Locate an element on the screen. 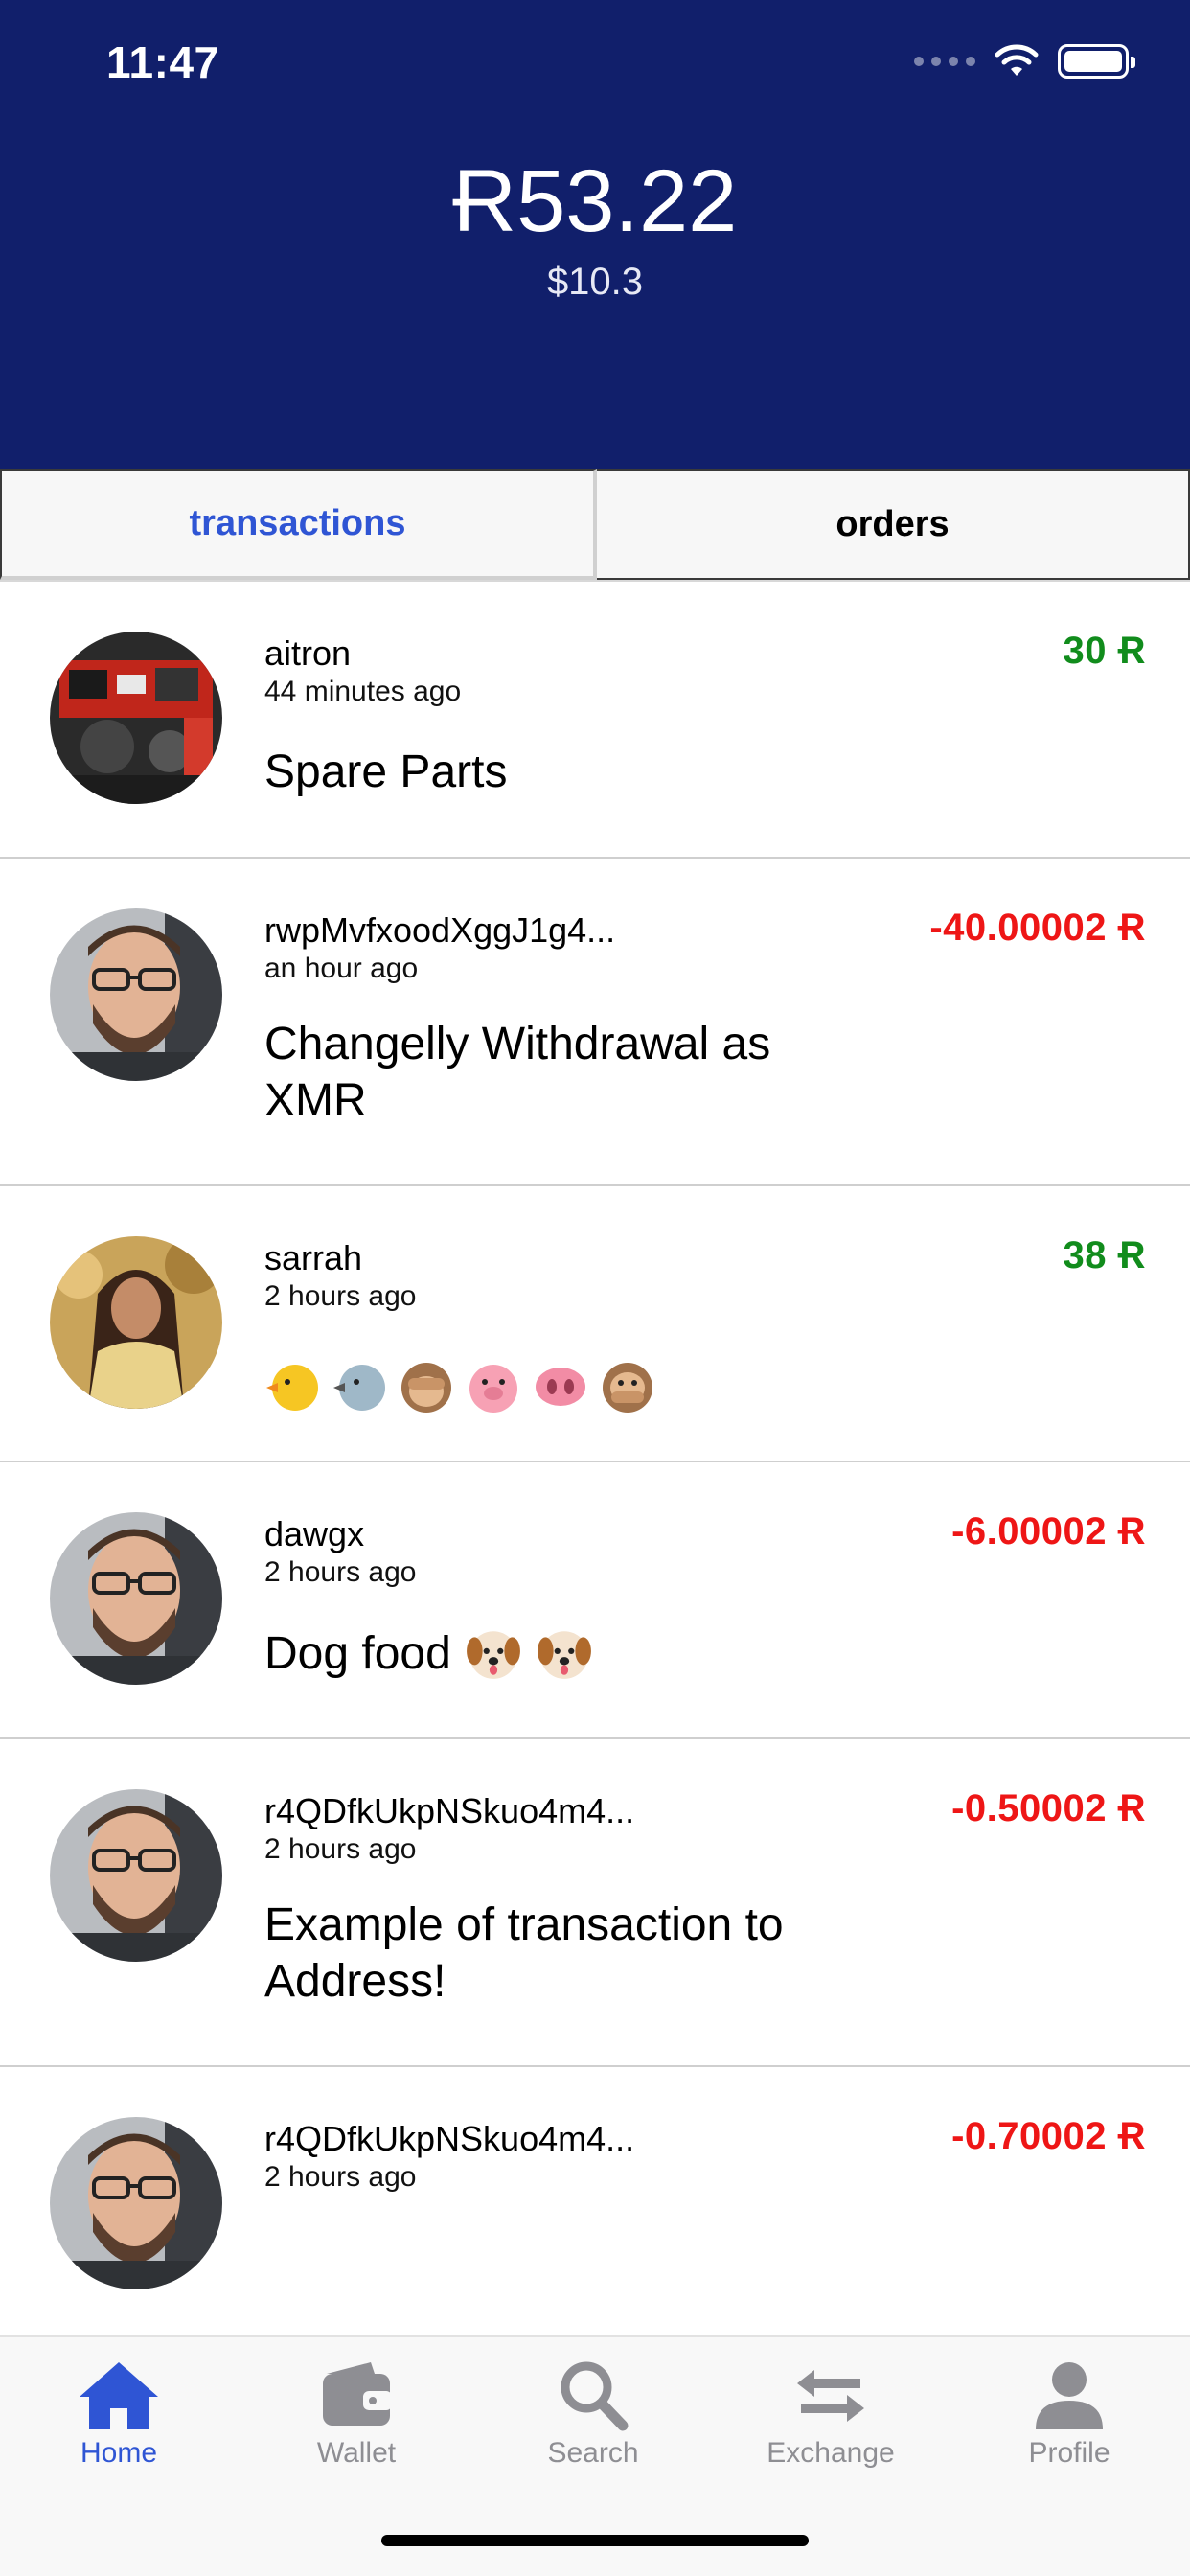 This screenshot has height=2576, width=1190. sender-name: aitron is located at coordinates (308, 653).